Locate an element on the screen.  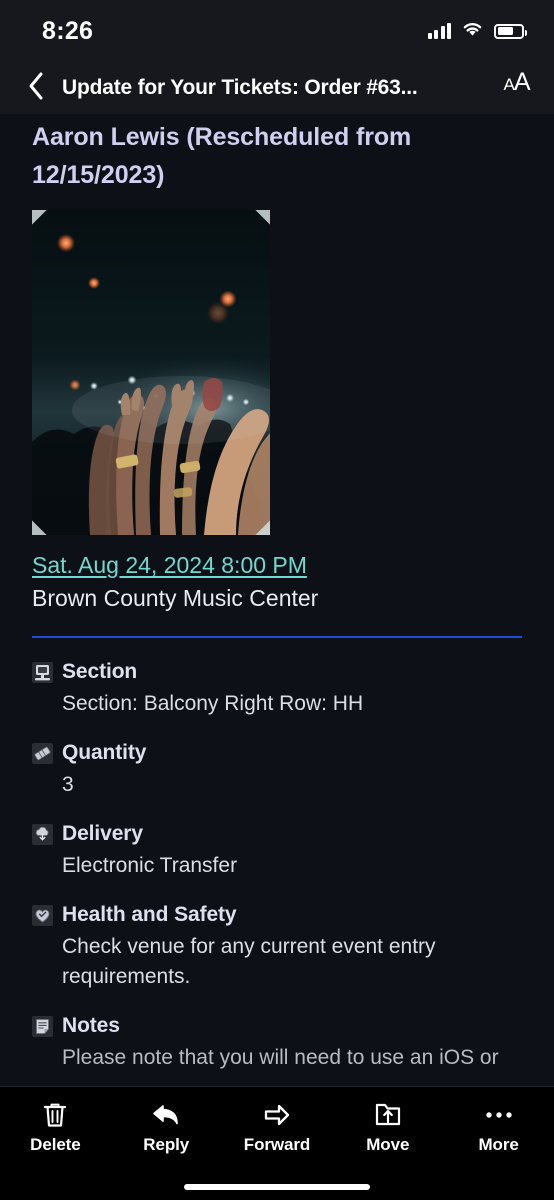
event-venue: Brown County Music Center is located at coordinates (175, 598).